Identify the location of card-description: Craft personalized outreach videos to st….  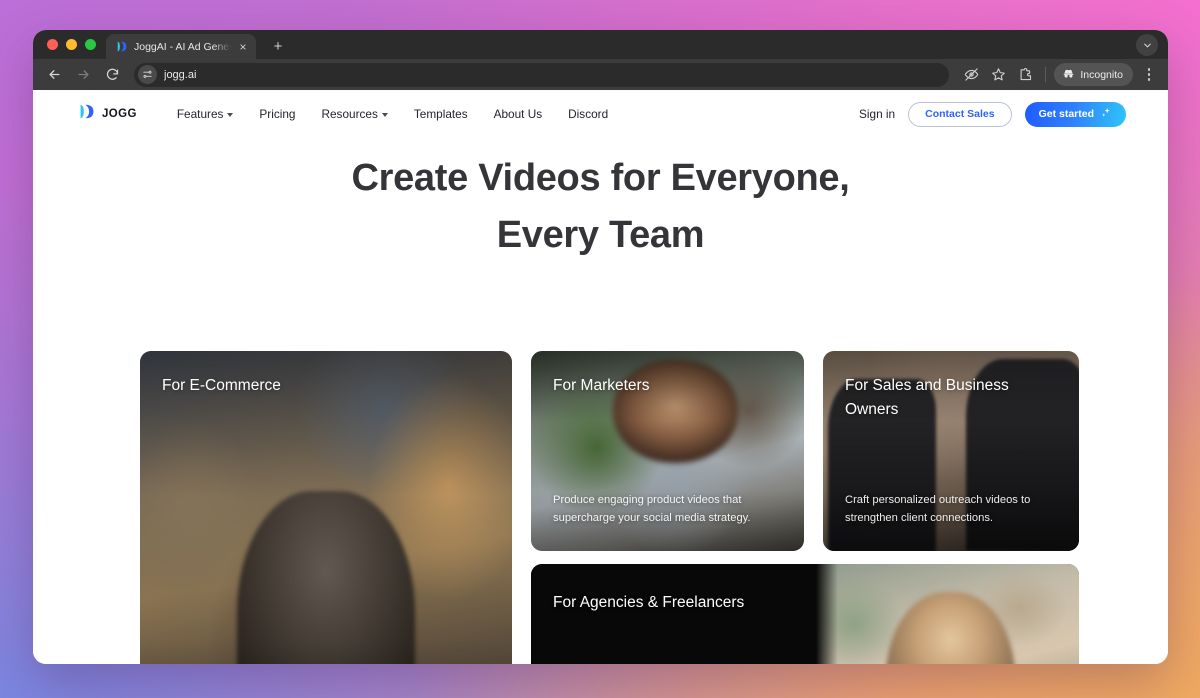
(938, 509).